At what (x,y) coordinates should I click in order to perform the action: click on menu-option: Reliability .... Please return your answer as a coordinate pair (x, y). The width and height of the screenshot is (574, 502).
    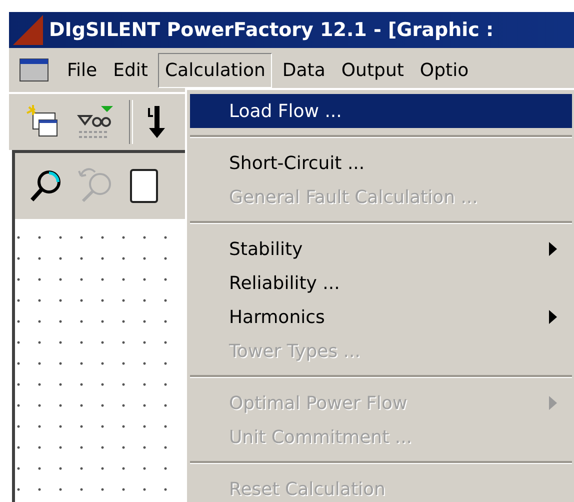
    Looking at the image, I should click on (381, 283).